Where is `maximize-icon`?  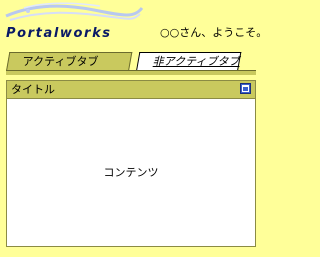
maximize-icon is located at coordinates (245, 88).